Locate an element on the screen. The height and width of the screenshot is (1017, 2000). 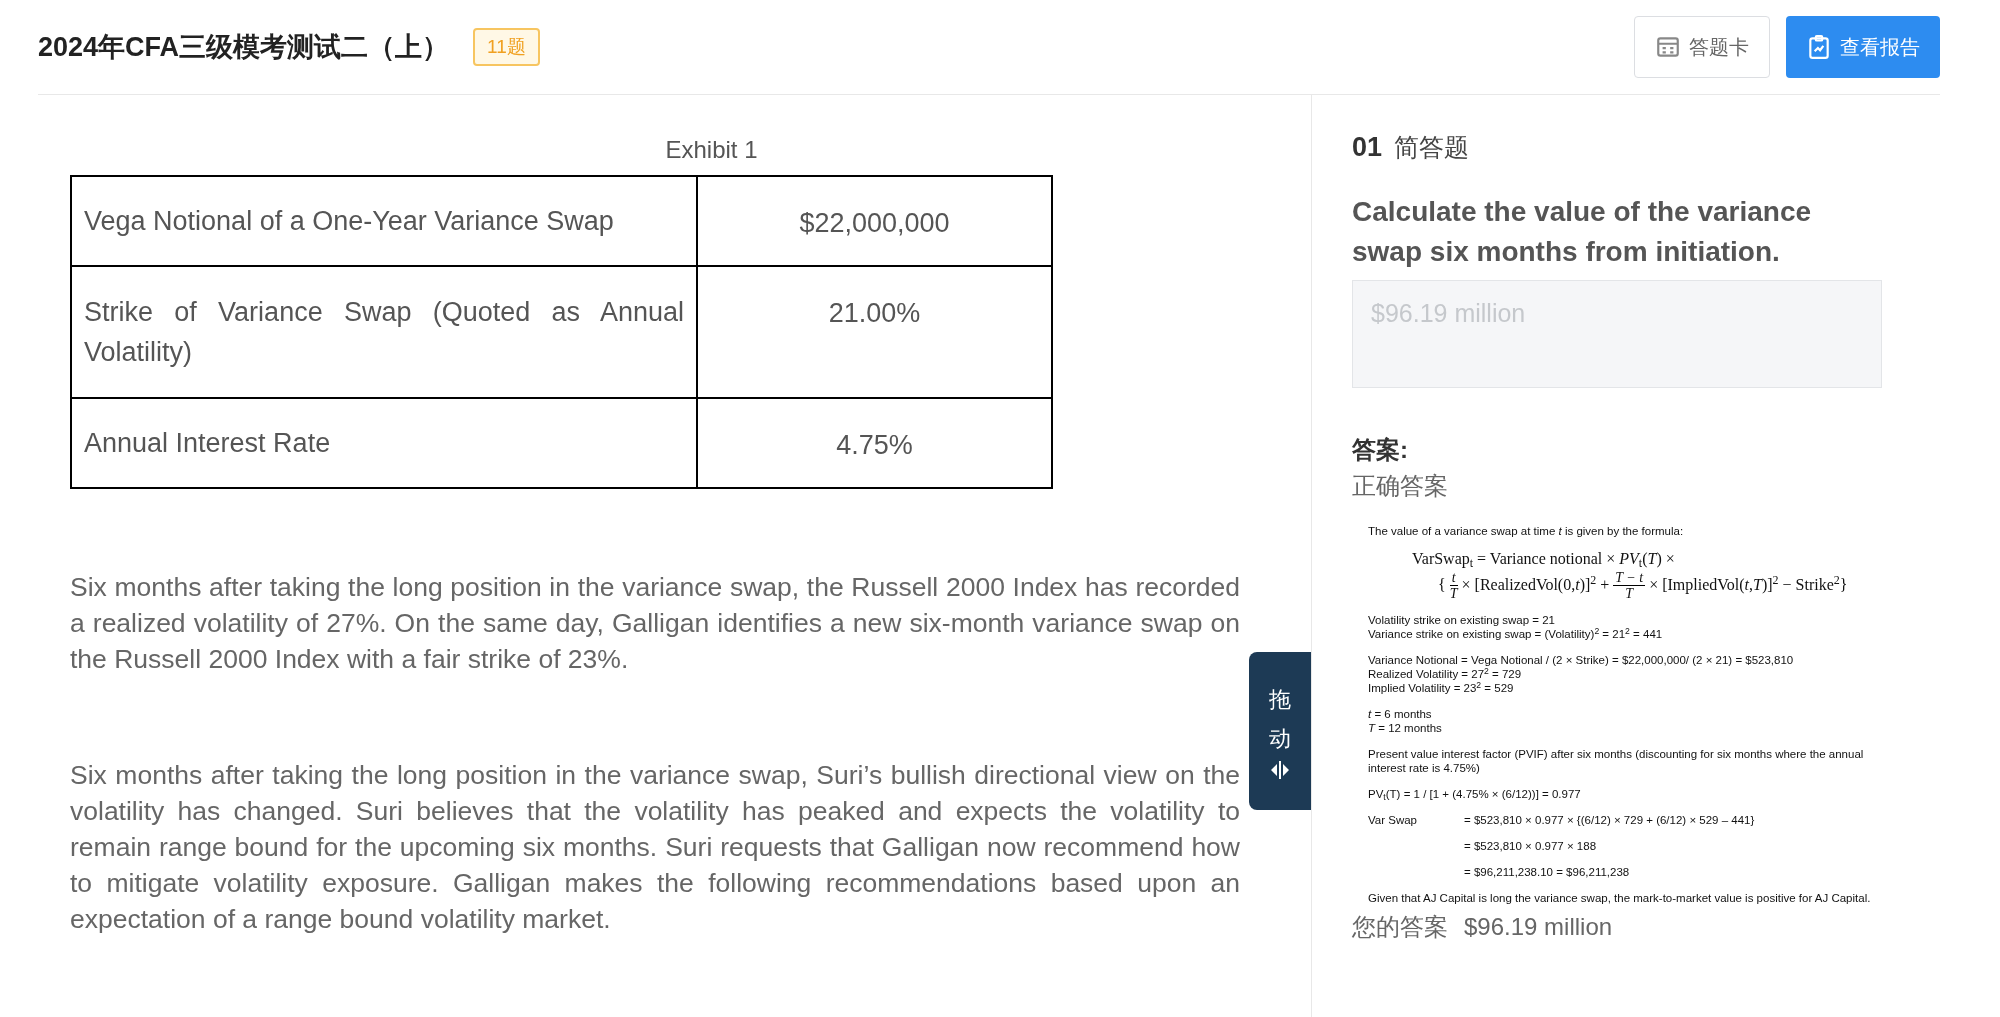
table-cell: 21.00% is located at coordinates (874, 313).